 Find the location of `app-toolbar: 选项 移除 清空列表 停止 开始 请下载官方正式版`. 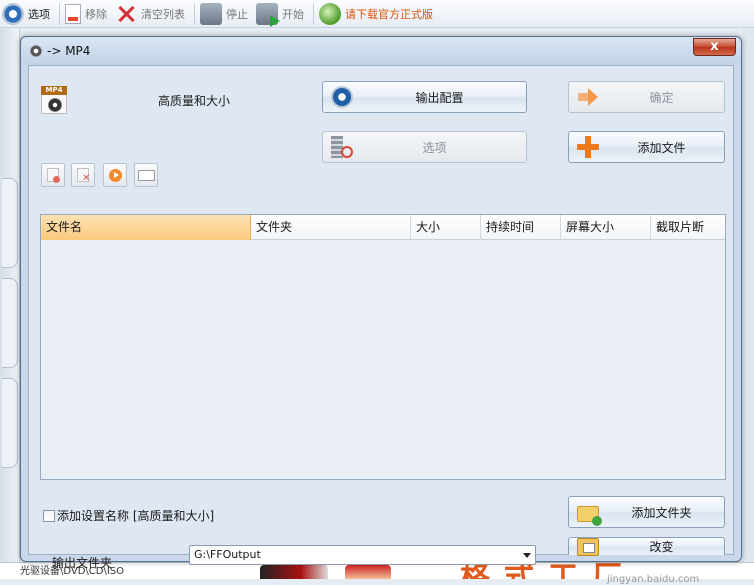

app-toolbar: 选项 移除 清空列表 停止 开始 请下载官方正式版 is located at coordinates (377, 14).